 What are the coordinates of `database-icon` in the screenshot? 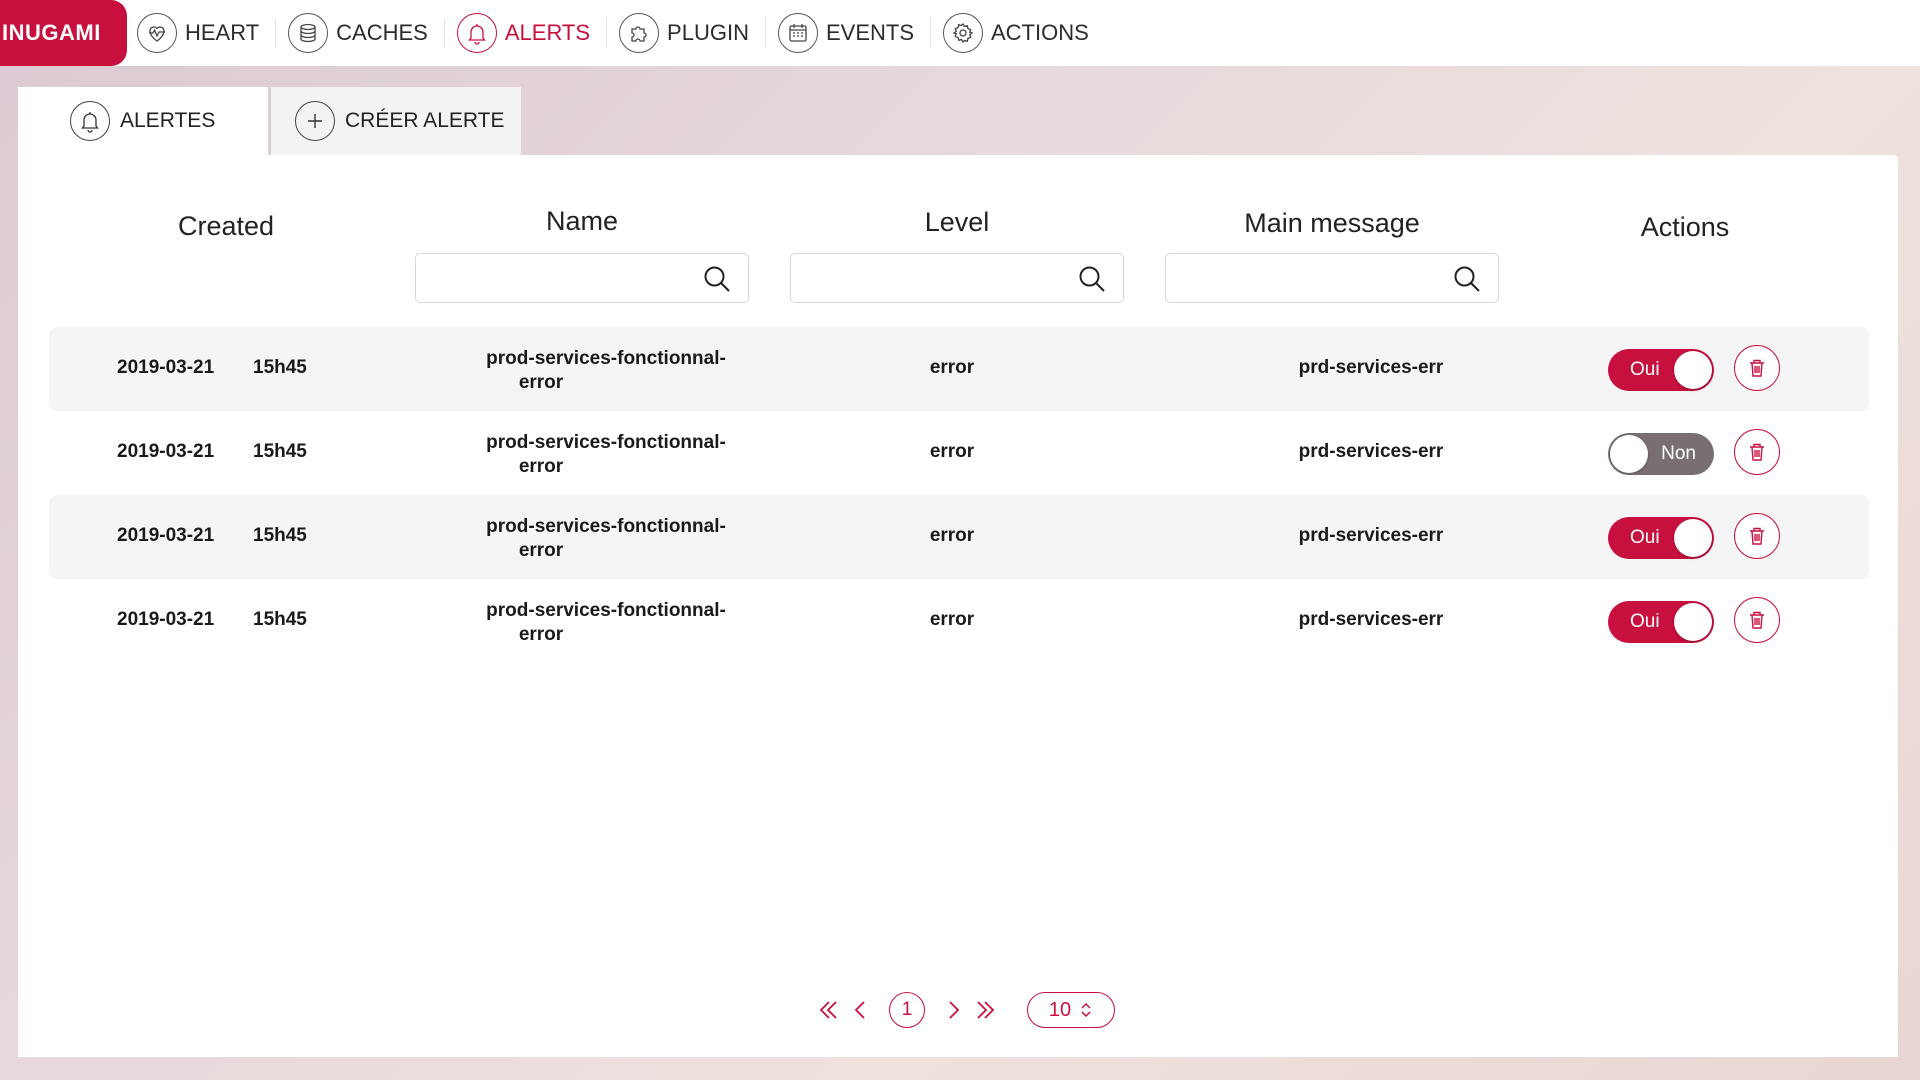 It's located at (308, 33).